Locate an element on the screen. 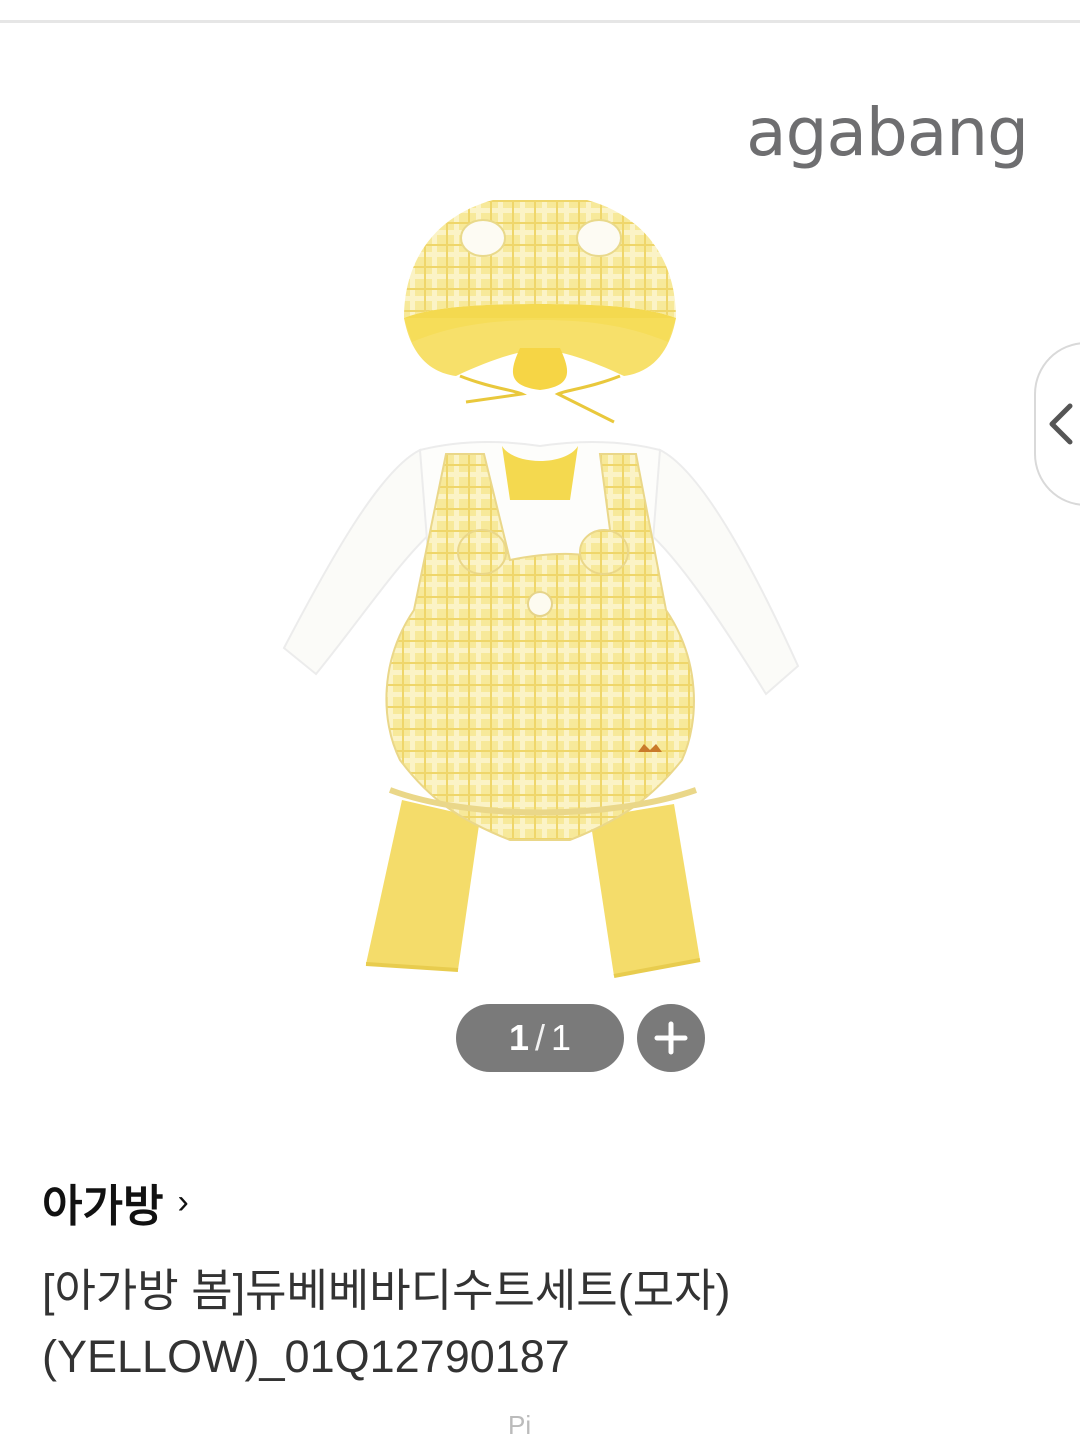 The image size is (1080, 1441). brand-link: 아가방 › is located at coordinates (115, 1202).